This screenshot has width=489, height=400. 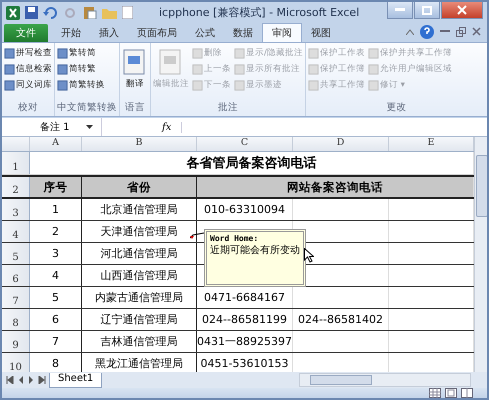 I want to click on row-header: 5, so click(x=16, y=253).